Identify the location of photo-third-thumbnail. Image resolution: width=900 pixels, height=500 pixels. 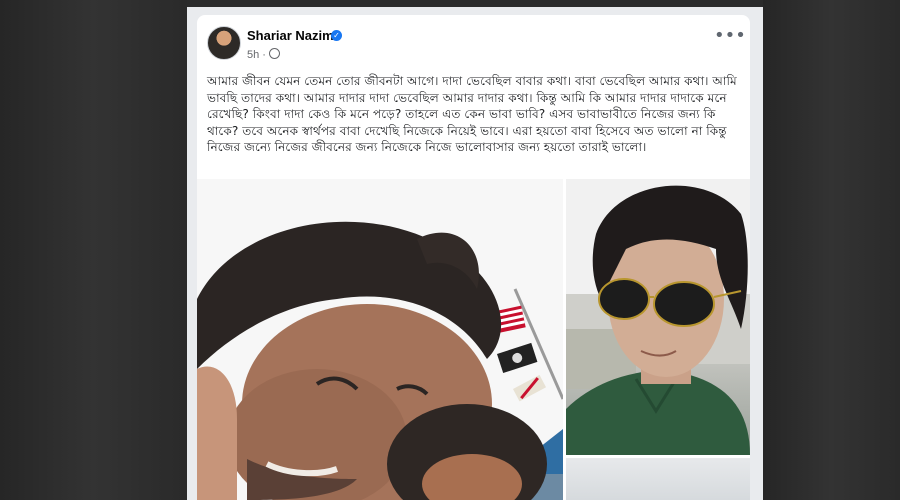
(658, 479).